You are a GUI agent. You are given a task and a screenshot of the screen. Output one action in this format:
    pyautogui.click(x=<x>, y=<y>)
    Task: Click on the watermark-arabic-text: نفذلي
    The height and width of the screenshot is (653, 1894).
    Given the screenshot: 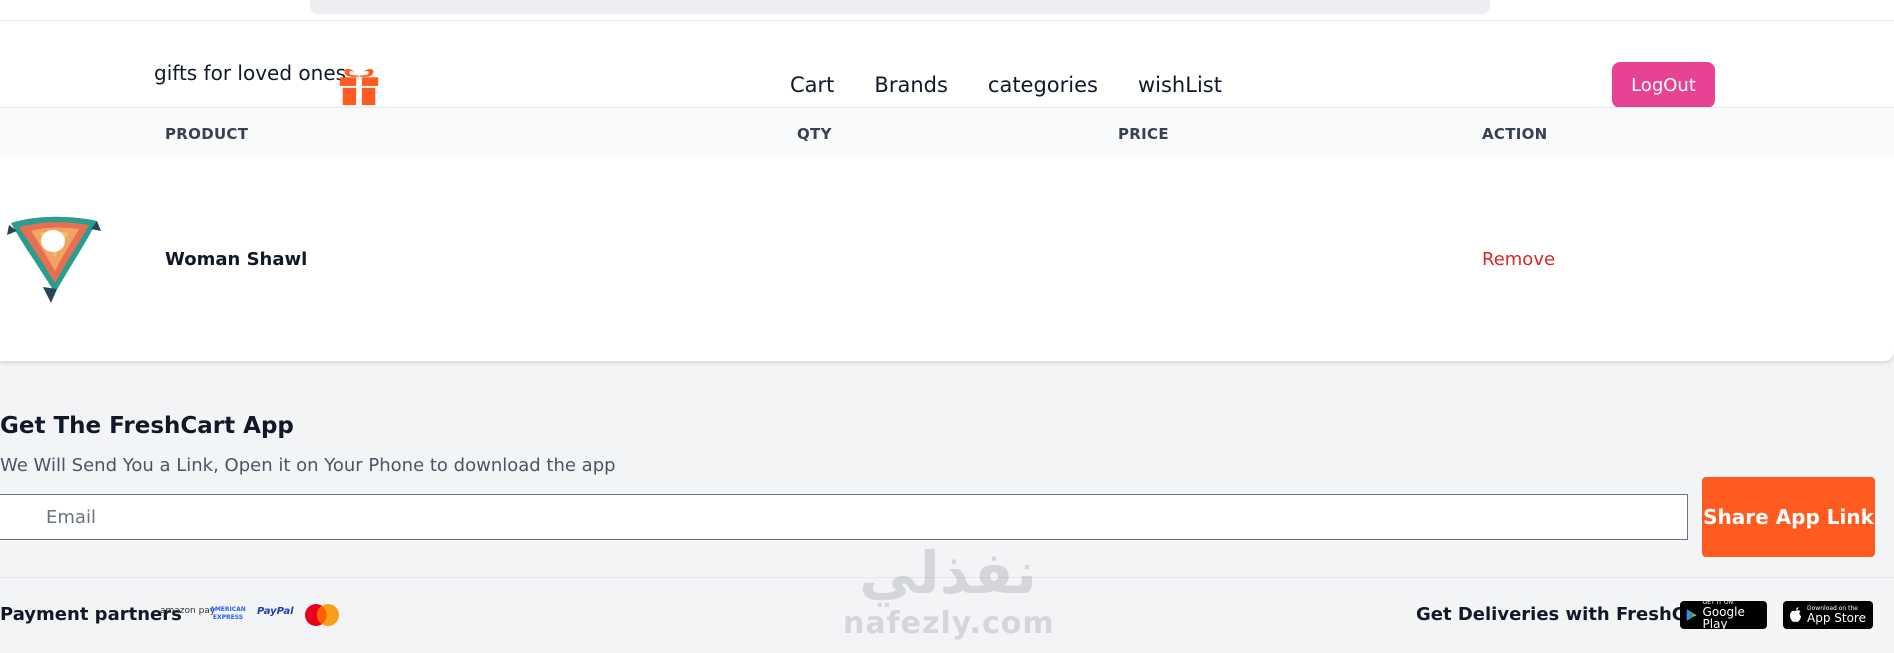 What is the action you would take?
    pyautogui.click(x=948, y=573)
    